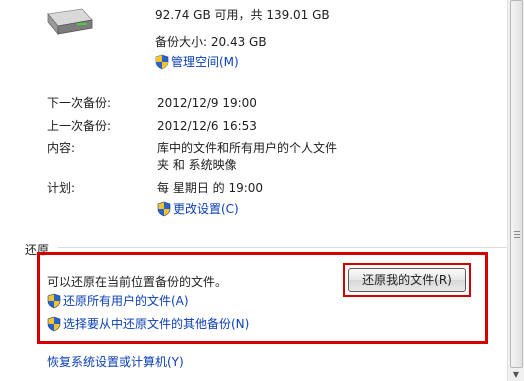 This screenshot has width=524, height=381. I want to click on contents-value-line2: 夹 和 系统映像, so click(197, 165).